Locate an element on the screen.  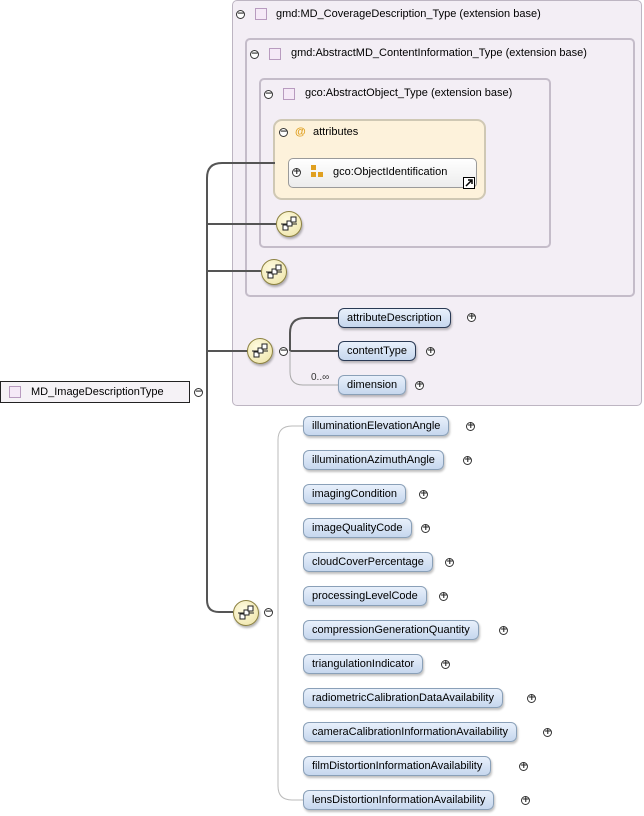
element-label: illuminationElevationAngle is located at coordinates (376, 426).